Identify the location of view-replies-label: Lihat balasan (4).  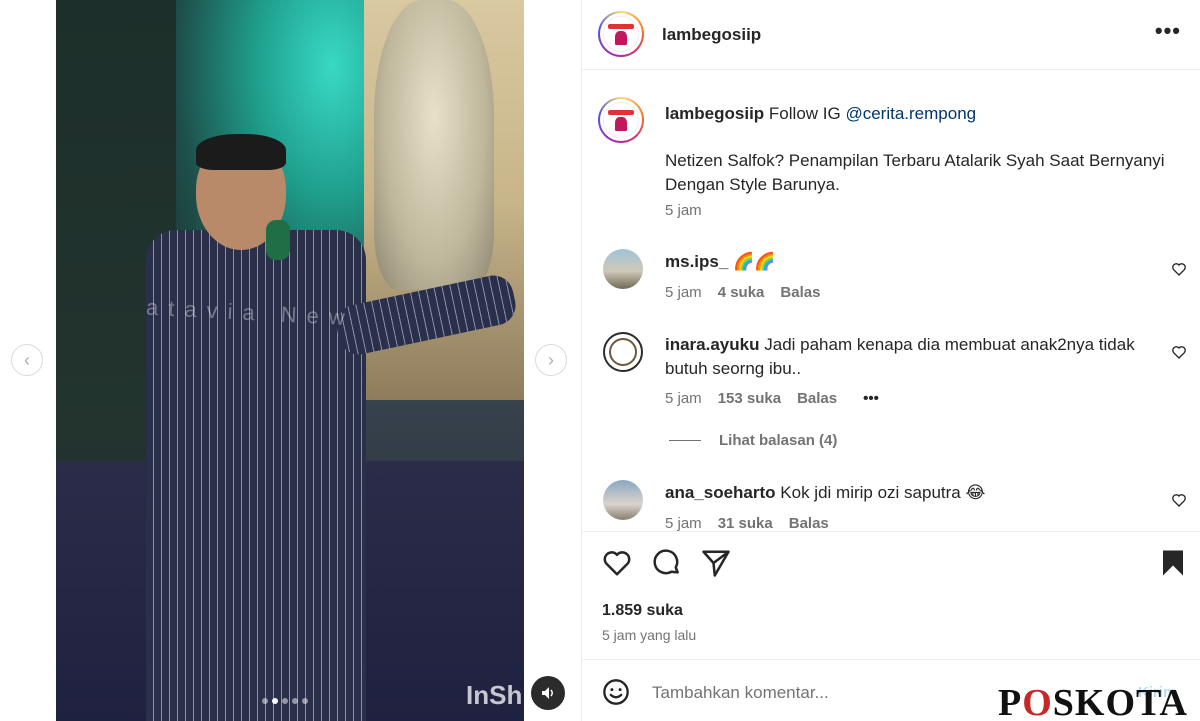
(778, 440).